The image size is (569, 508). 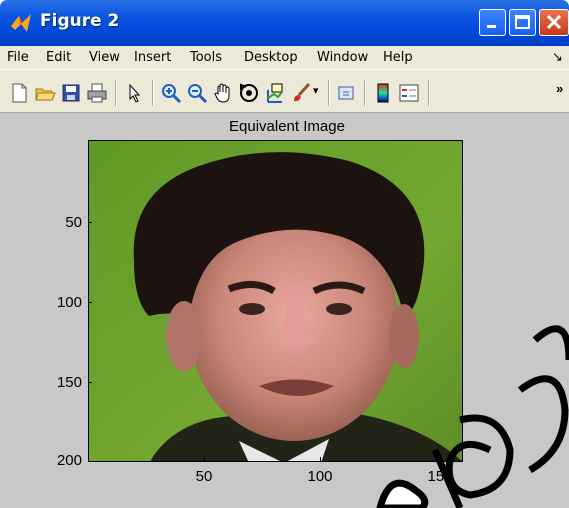 I want to click on figure-toolbar: ▾ », so click(x=284, y=91).